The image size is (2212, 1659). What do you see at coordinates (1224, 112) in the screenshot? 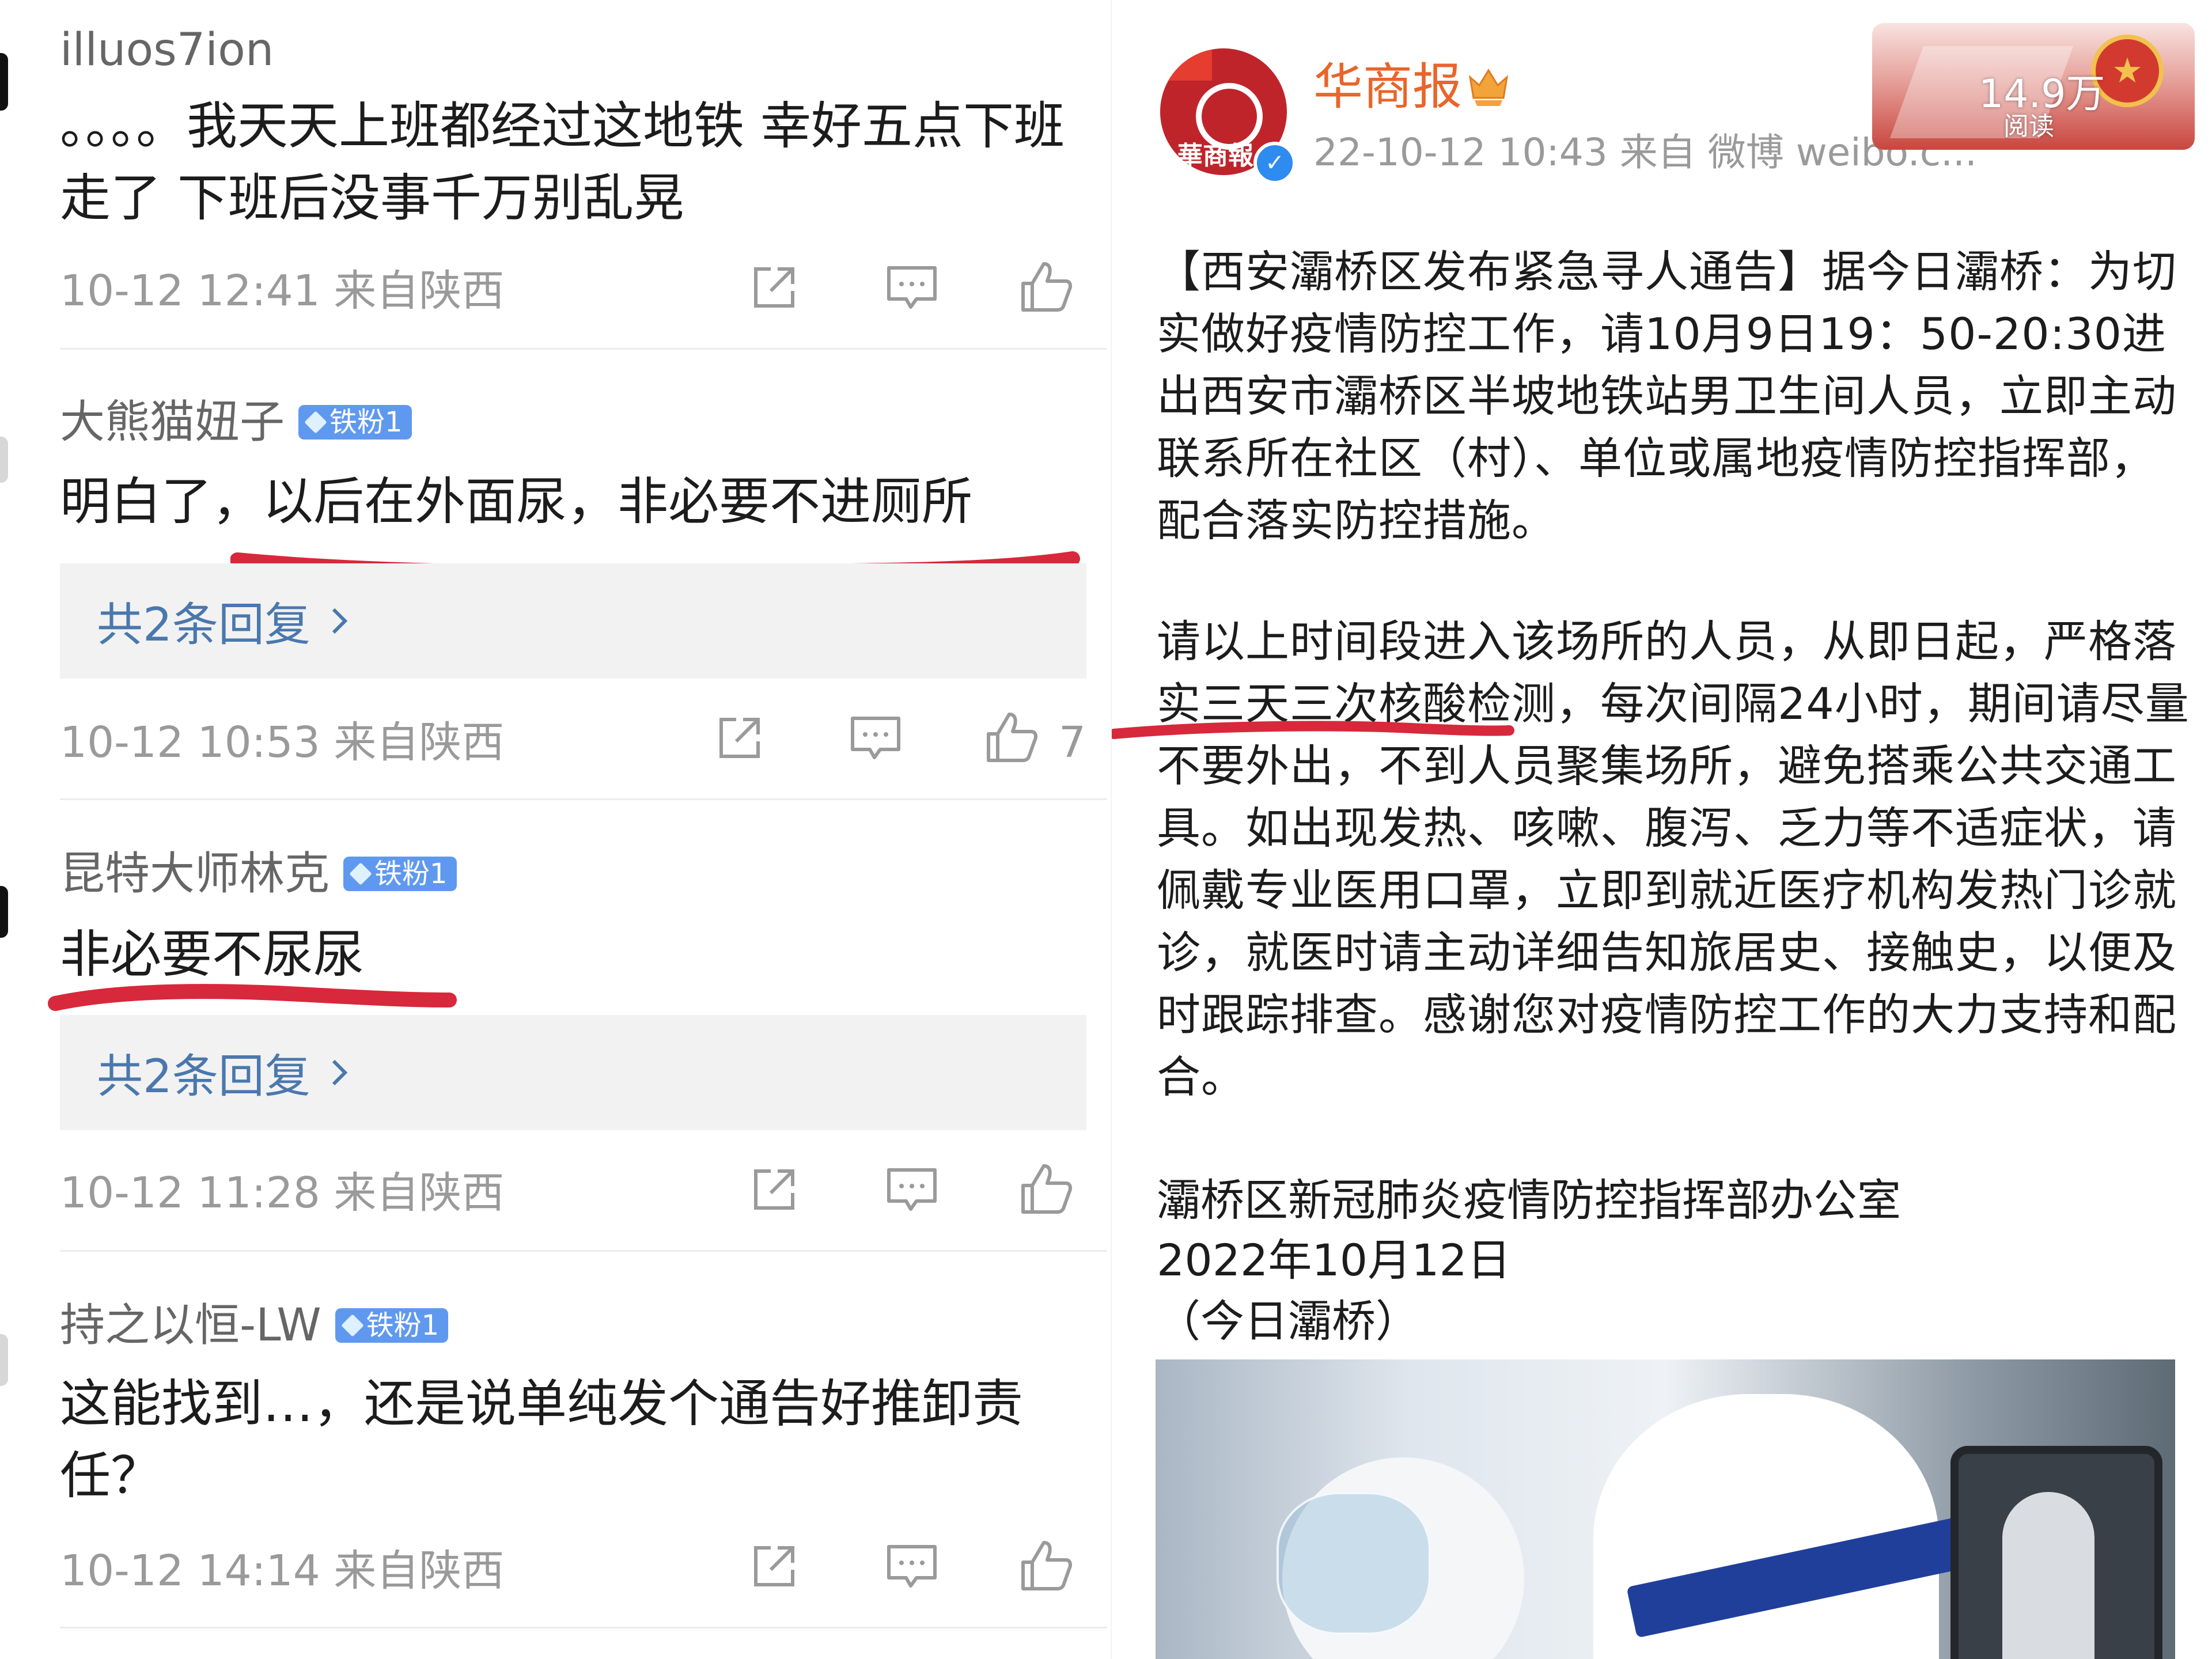
I see `avatar: 華商報 ✓` at bounding box center [1224, 112].